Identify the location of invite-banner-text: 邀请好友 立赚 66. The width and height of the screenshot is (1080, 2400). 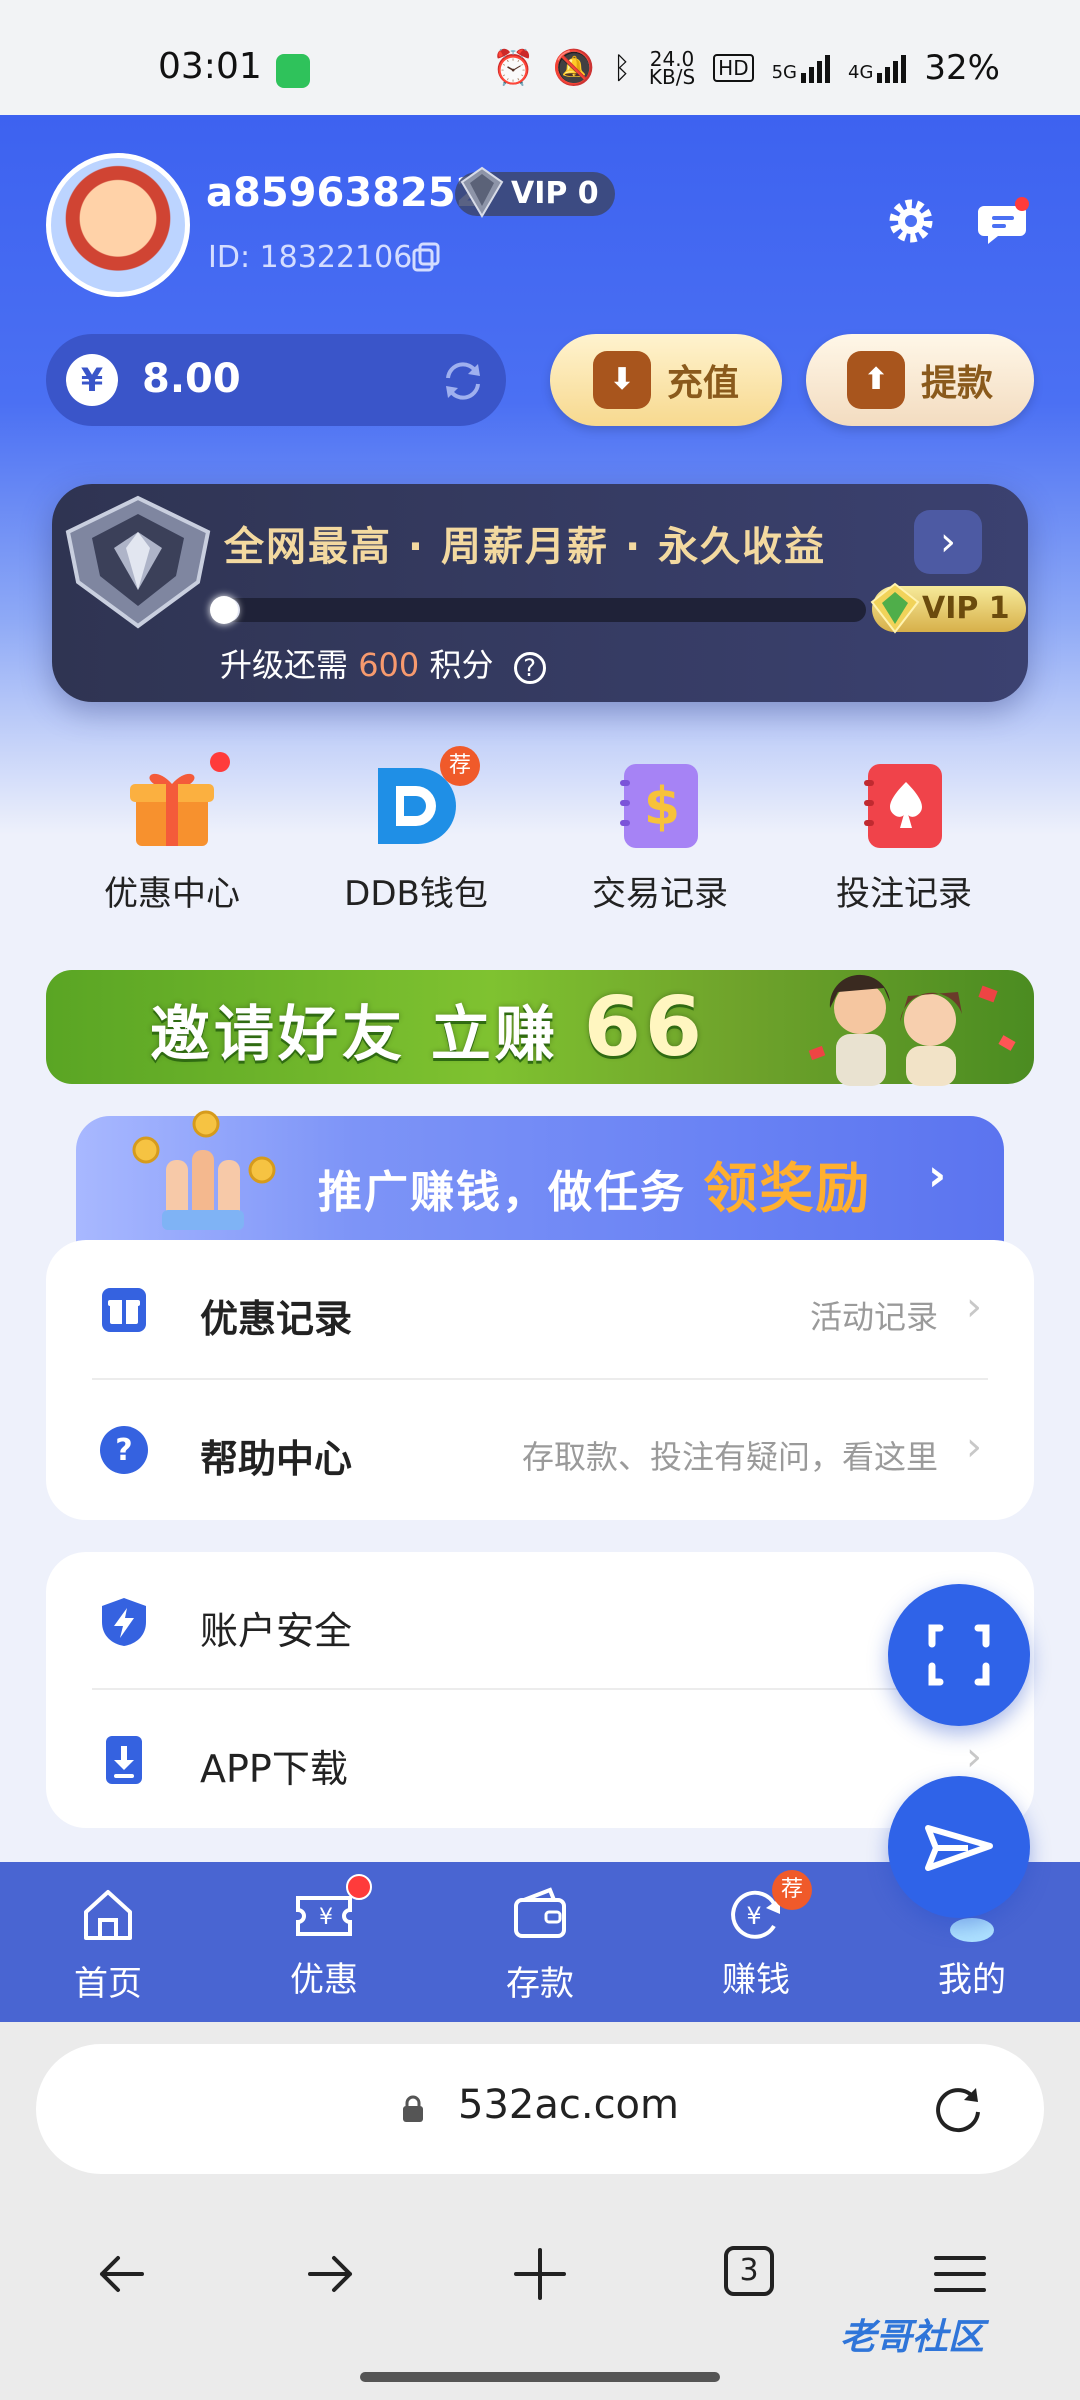
(428, 1027).